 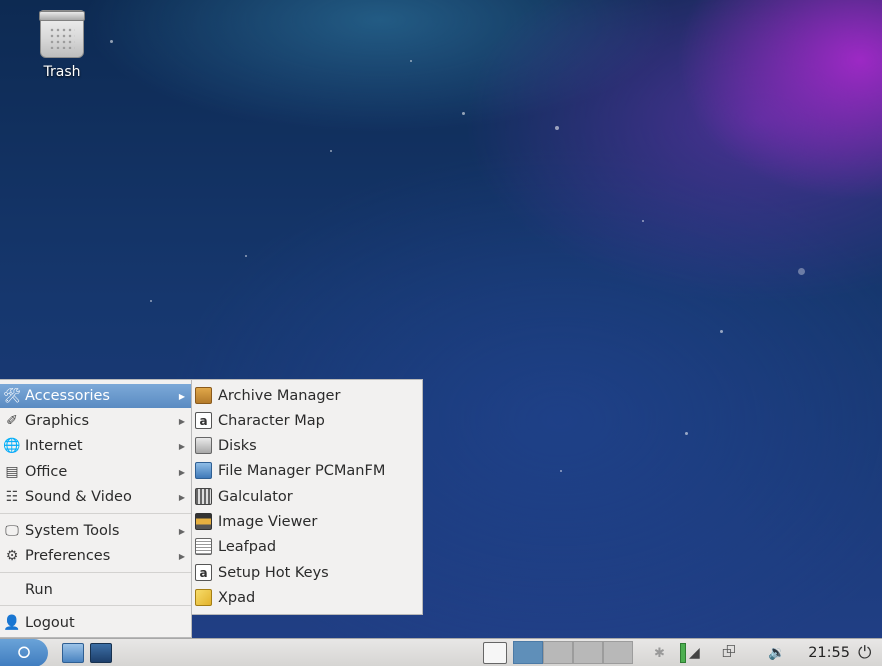 What do you see at coordinates (273, 572) in the screenshot?
I see `submenu-item-label: Setup Hot Keys` at bounding box center [273, 572].